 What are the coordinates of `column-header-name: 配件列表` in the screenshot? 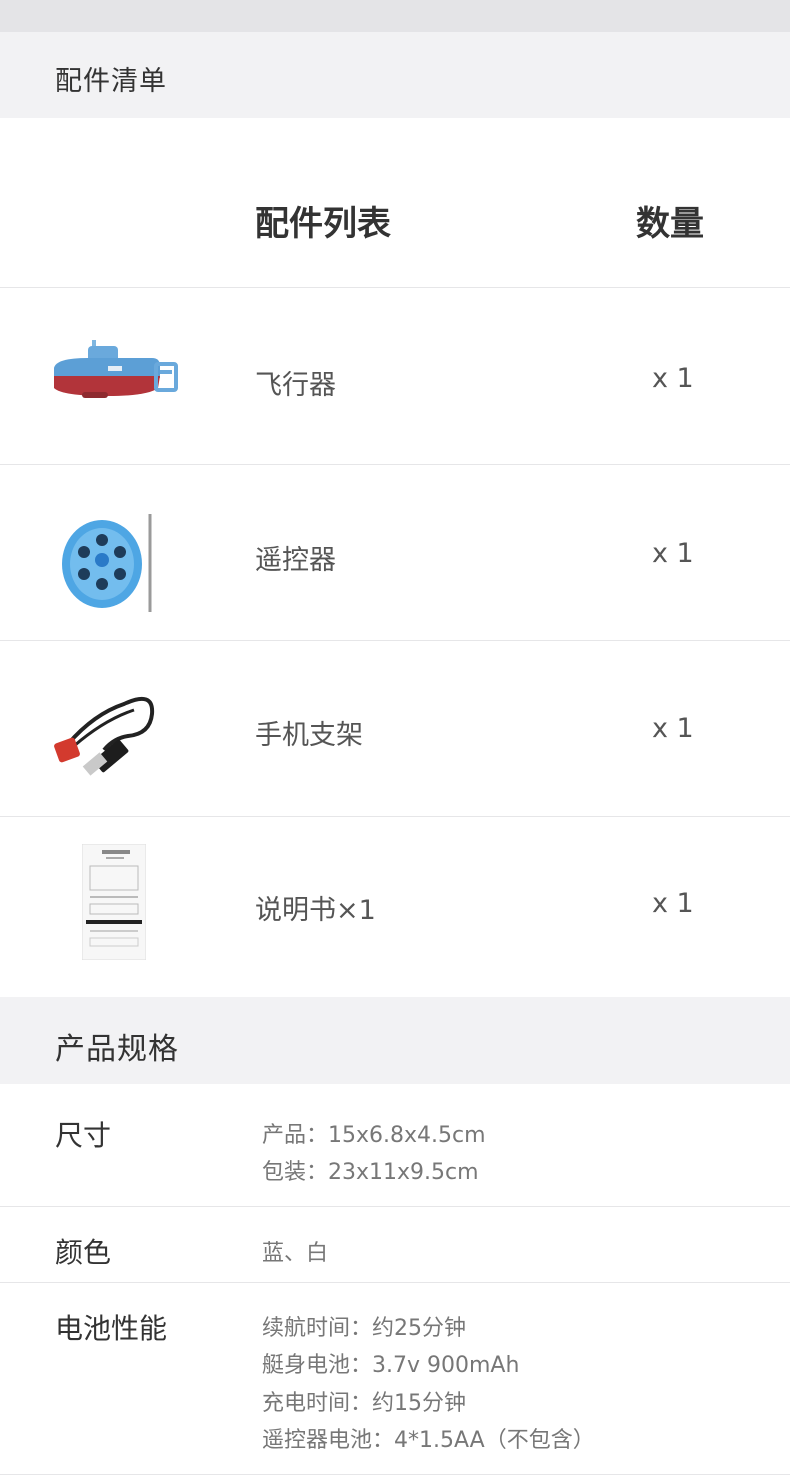 It's located at (323, 224).